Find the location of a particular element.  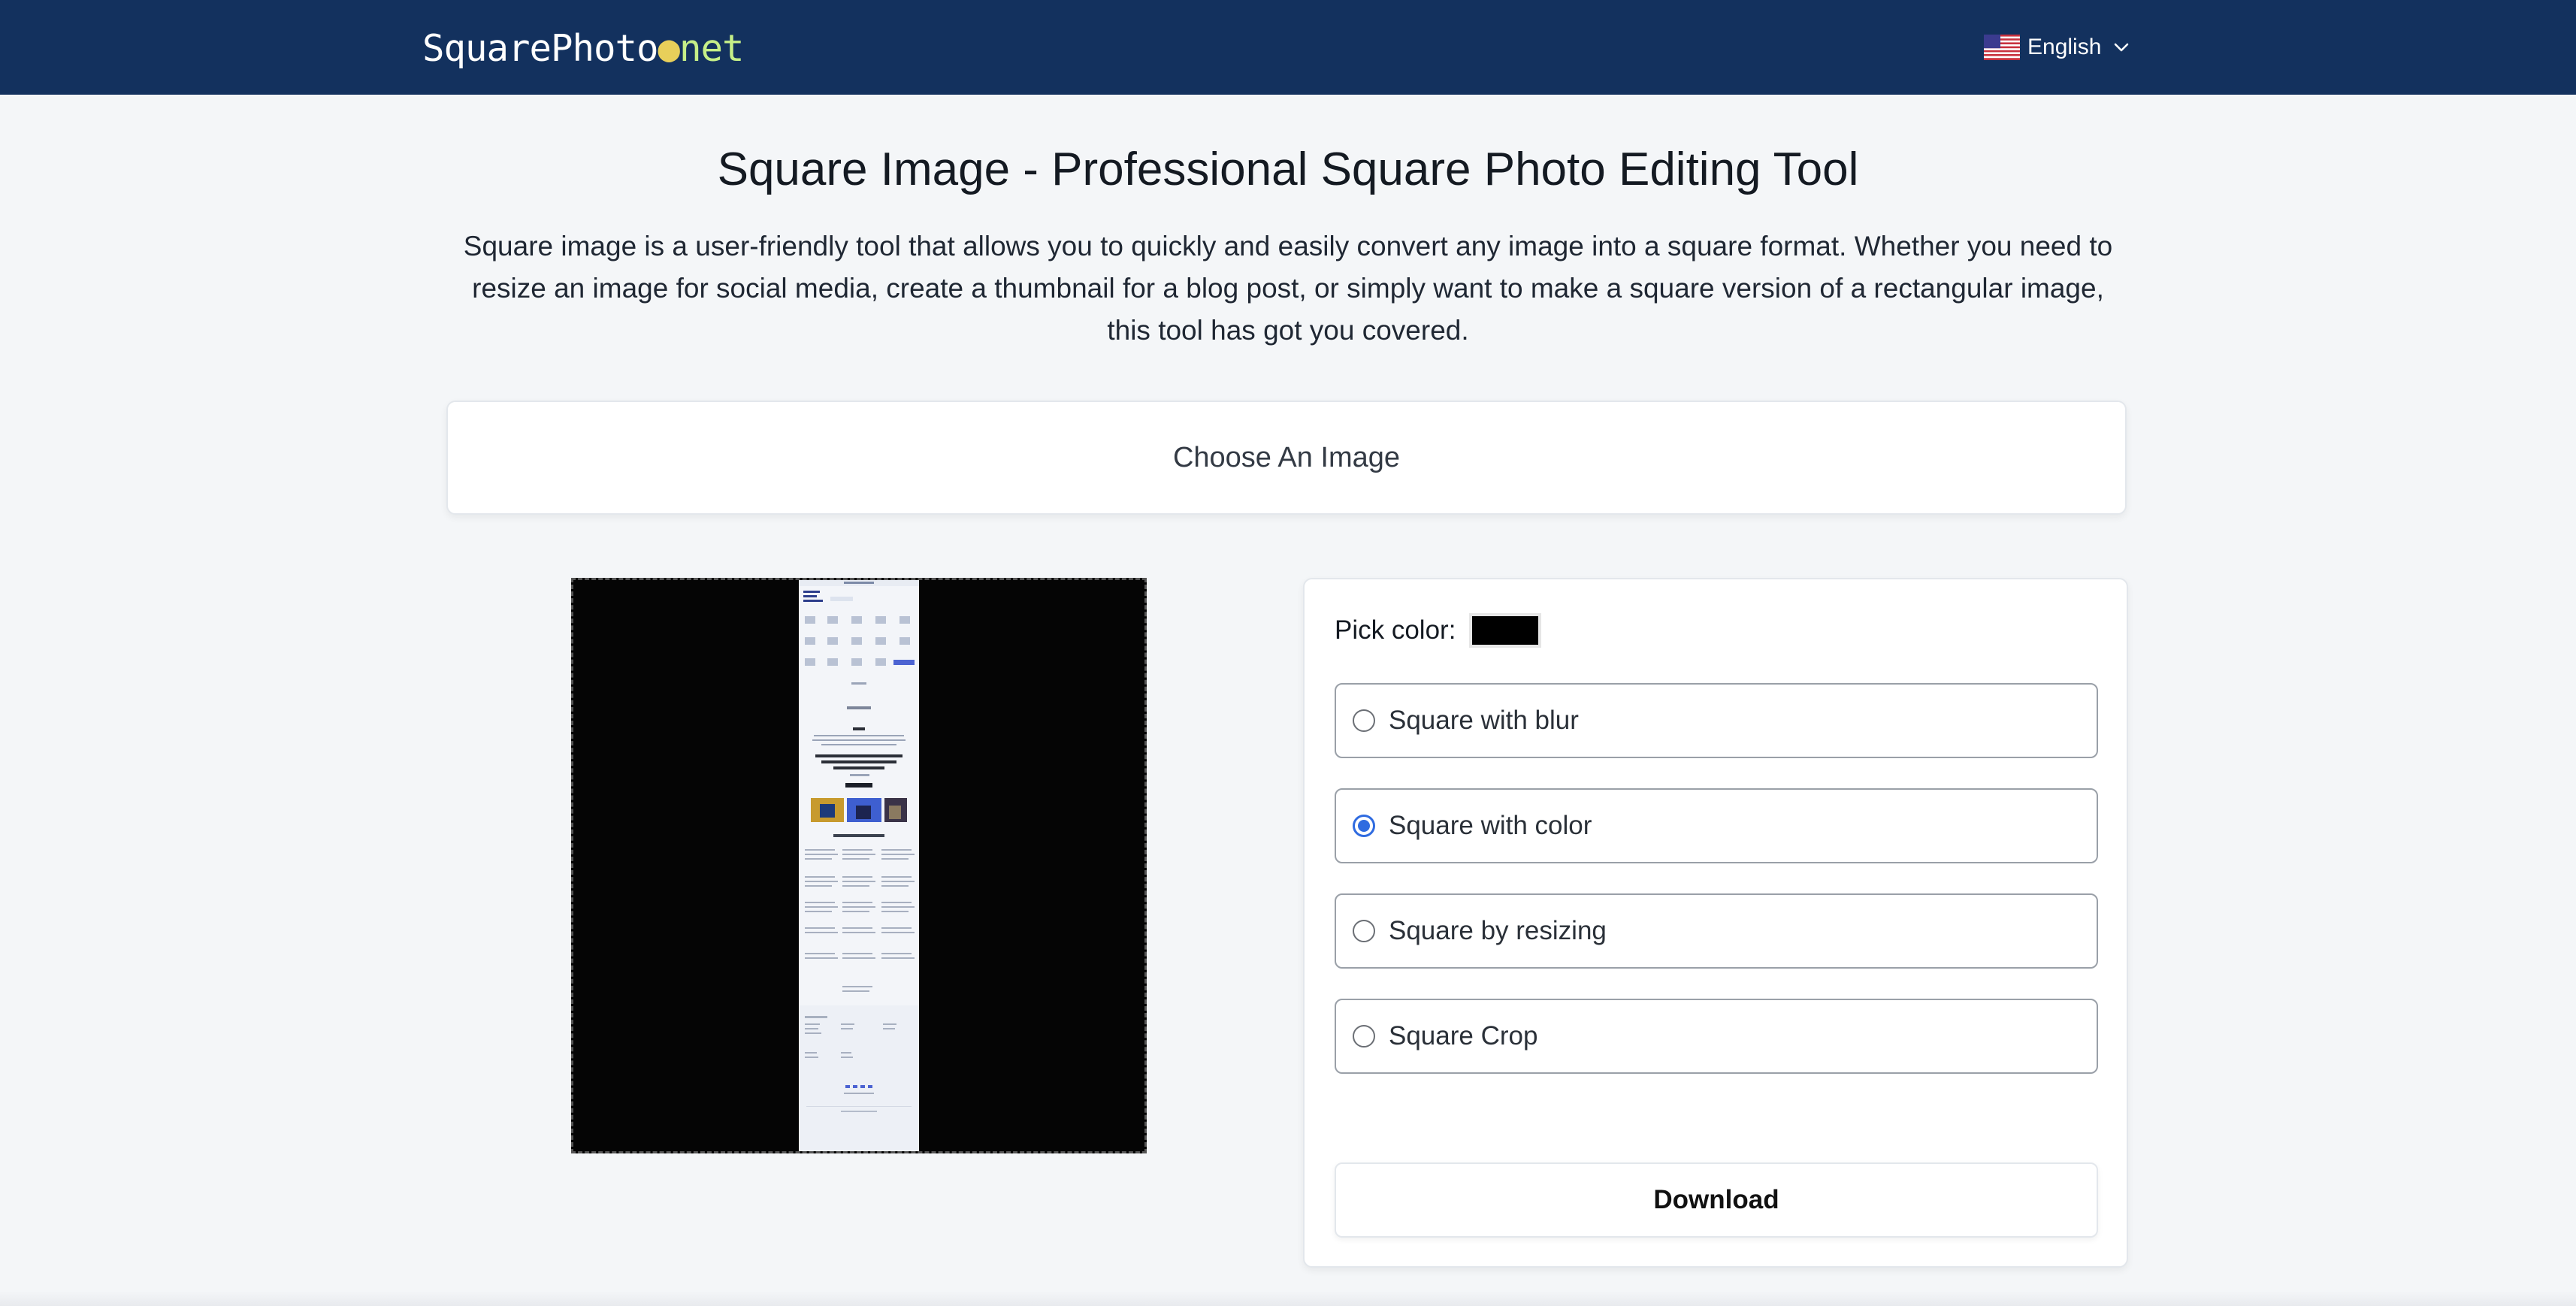

image-preview is located at coordinates (859, 865).